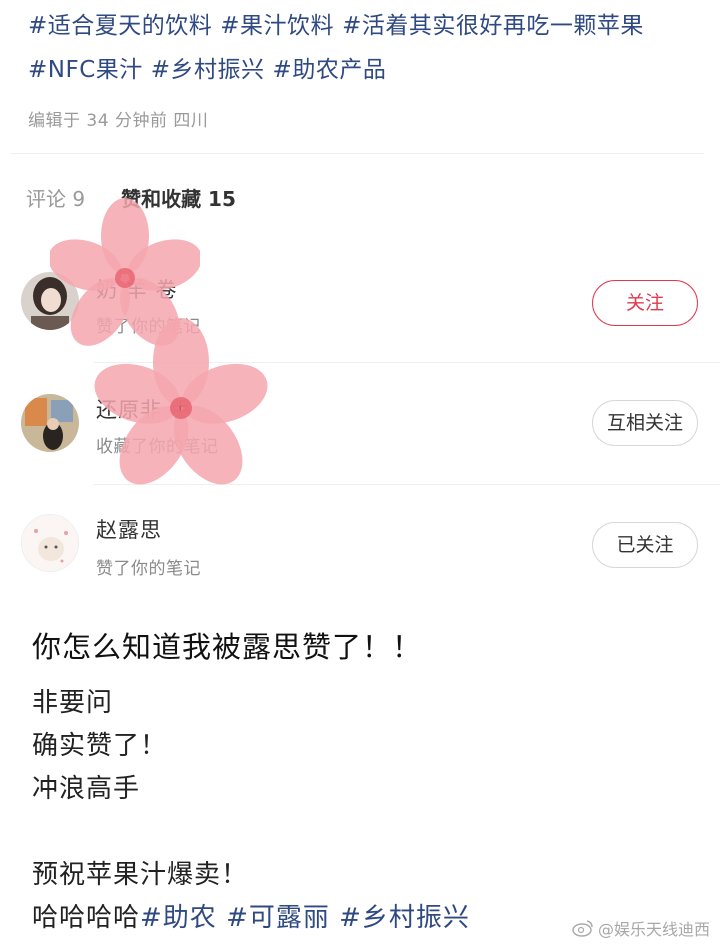  I want to click on post-line, so click(362, 832).